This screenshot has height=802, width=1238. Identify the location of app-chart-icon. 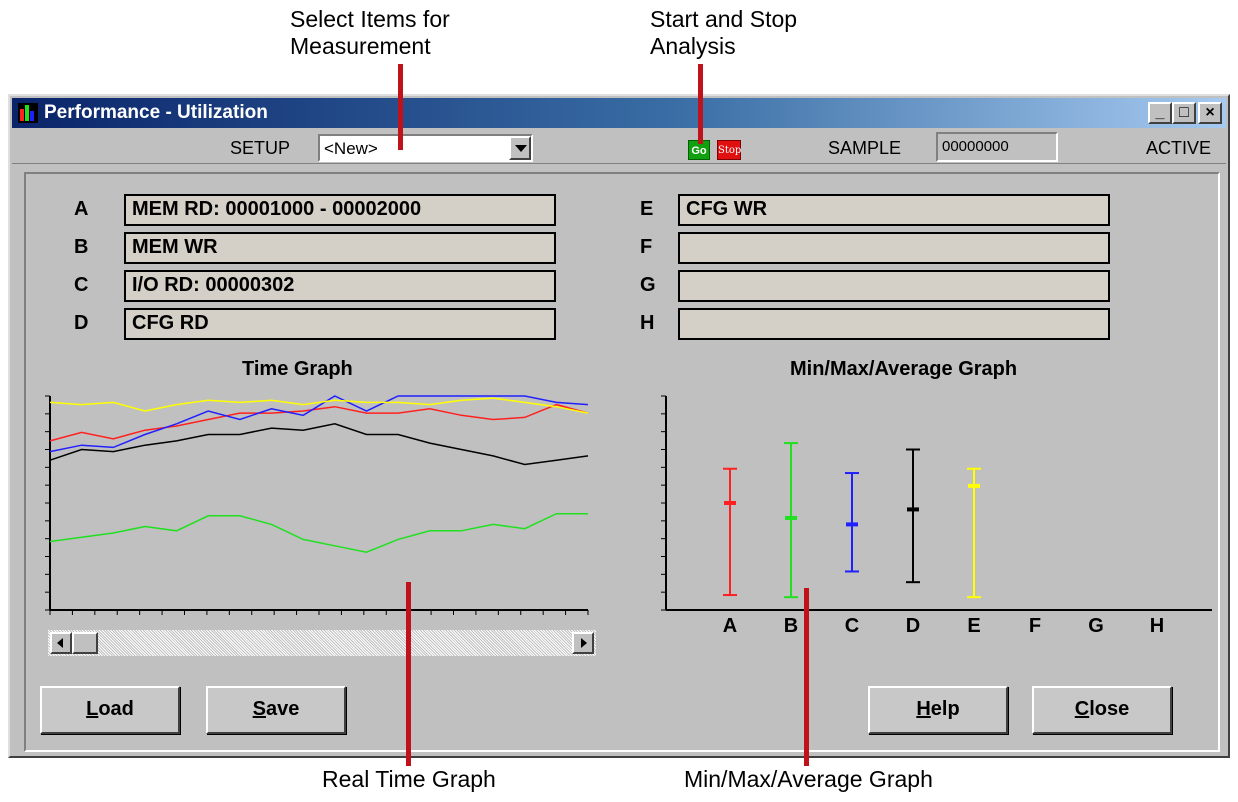
(28, 113).